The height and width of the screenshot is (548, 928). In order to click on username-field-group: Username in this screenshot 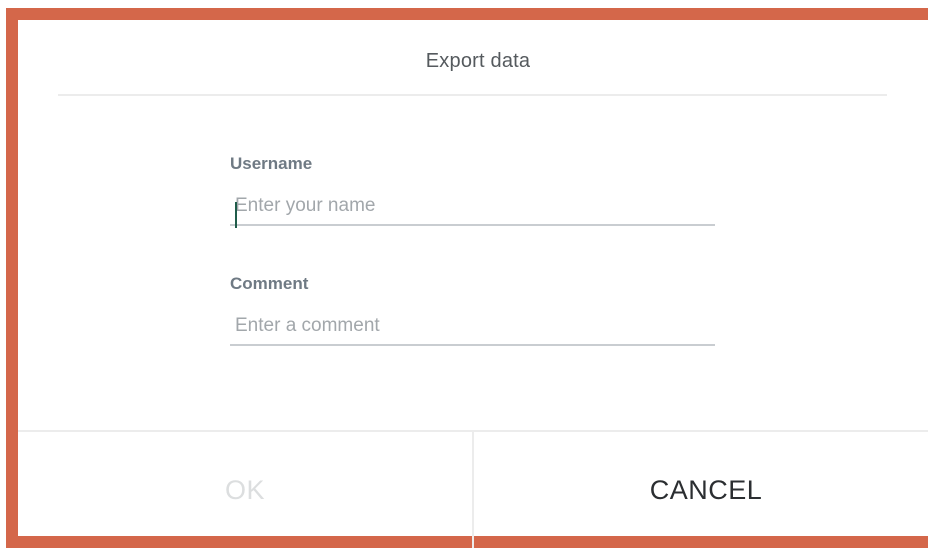, I will do `click(472, 191)`.